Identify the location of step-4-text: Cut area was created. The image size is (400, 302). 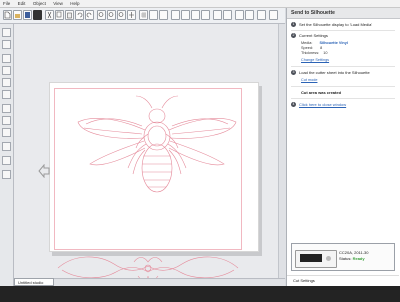
(321, 92).